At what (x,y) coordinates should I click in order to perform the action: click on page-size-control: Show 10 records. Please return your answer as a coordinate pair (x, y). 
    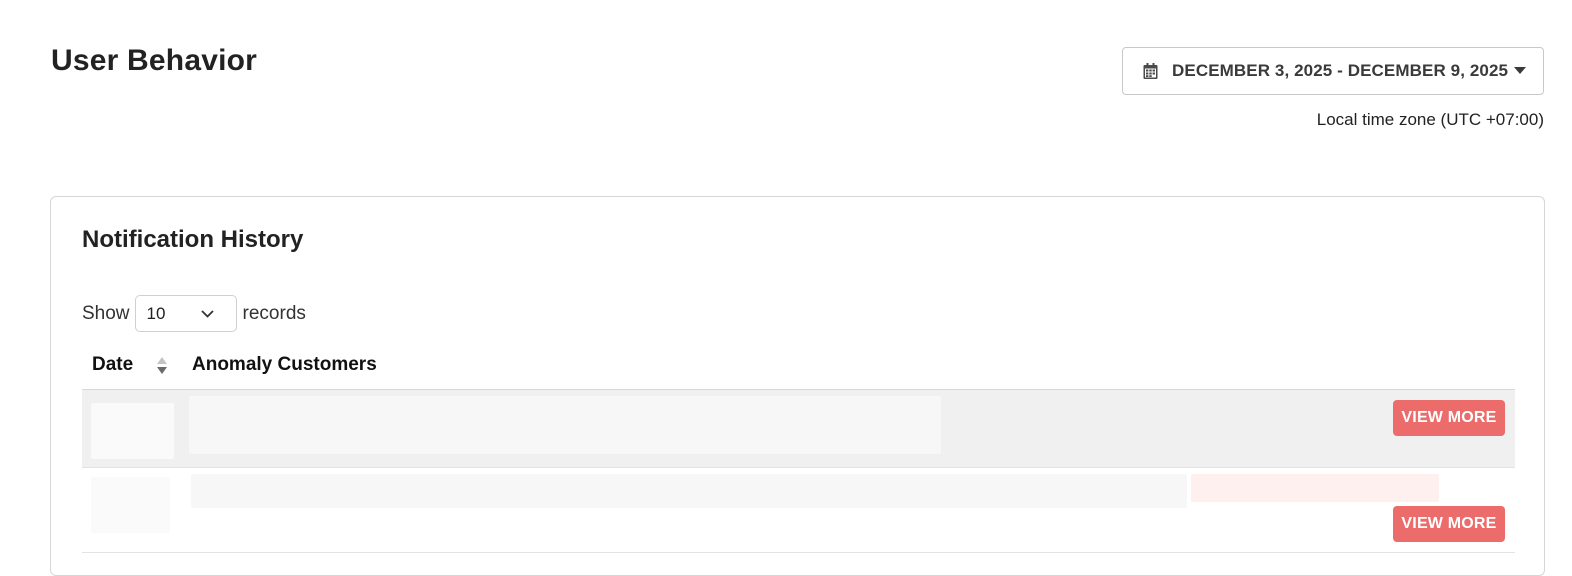
    Looking at the image, I should click on (194, 313).